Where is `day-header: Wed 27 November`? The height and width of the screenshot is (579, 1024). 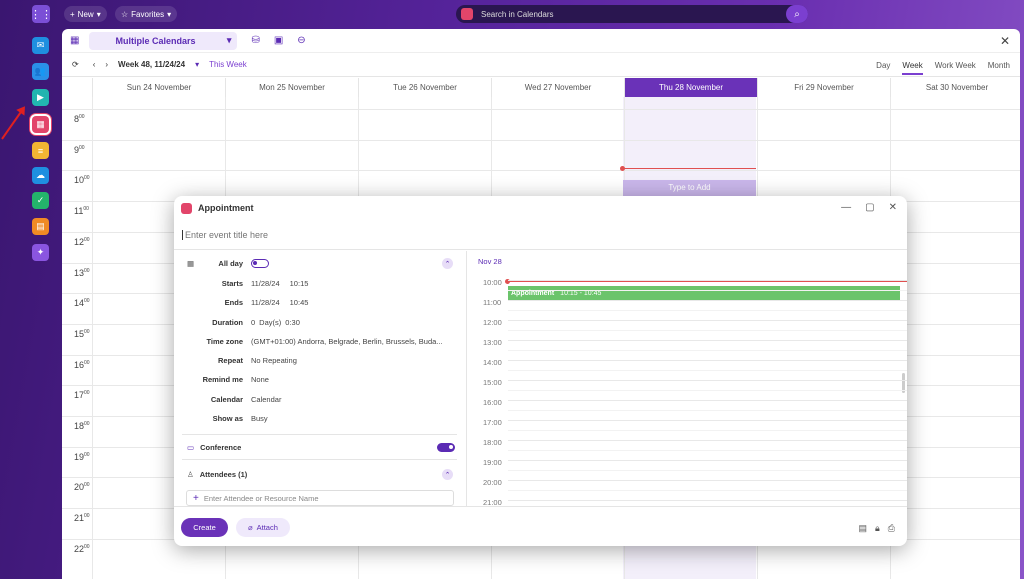 day-header: Wed 27 November is located at coordinates (557, 87).